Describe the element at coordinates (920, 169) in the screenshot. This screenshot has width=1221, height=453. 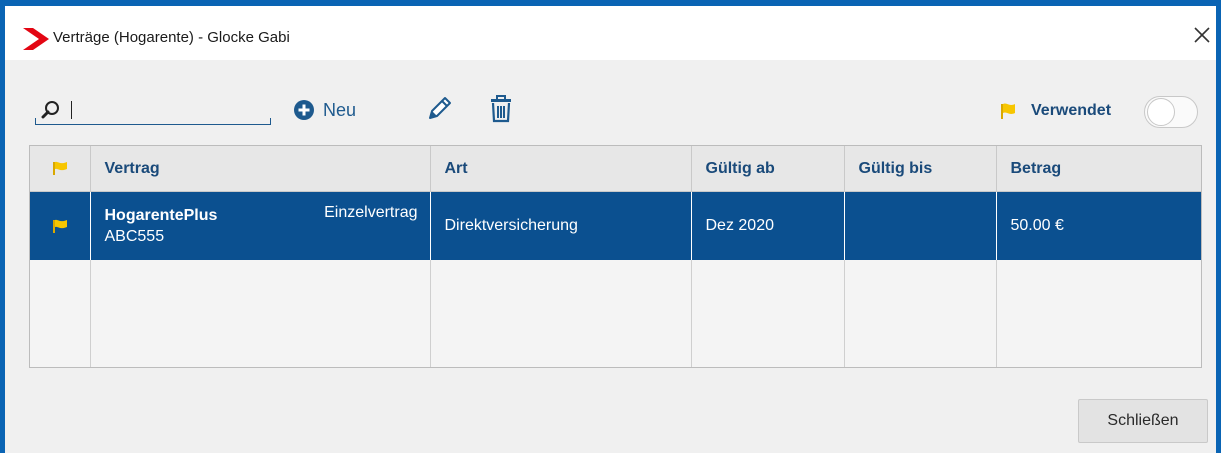
I see `column-header-gueltig-bis: Gültig bis` at that location.